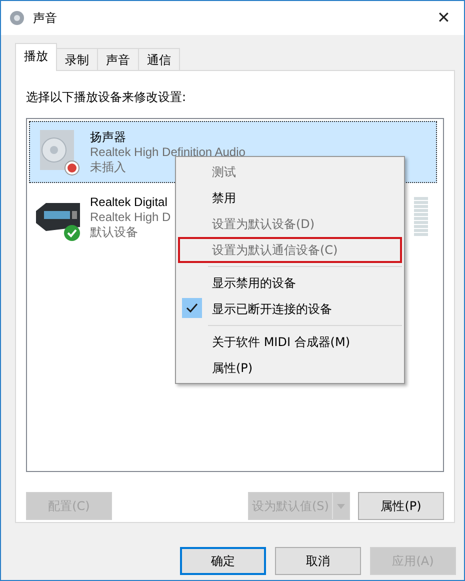  Describe the element at coordinates (168, 152) in the screenshot. I see `device-driver: Realtek High Definition Audio` at that location.